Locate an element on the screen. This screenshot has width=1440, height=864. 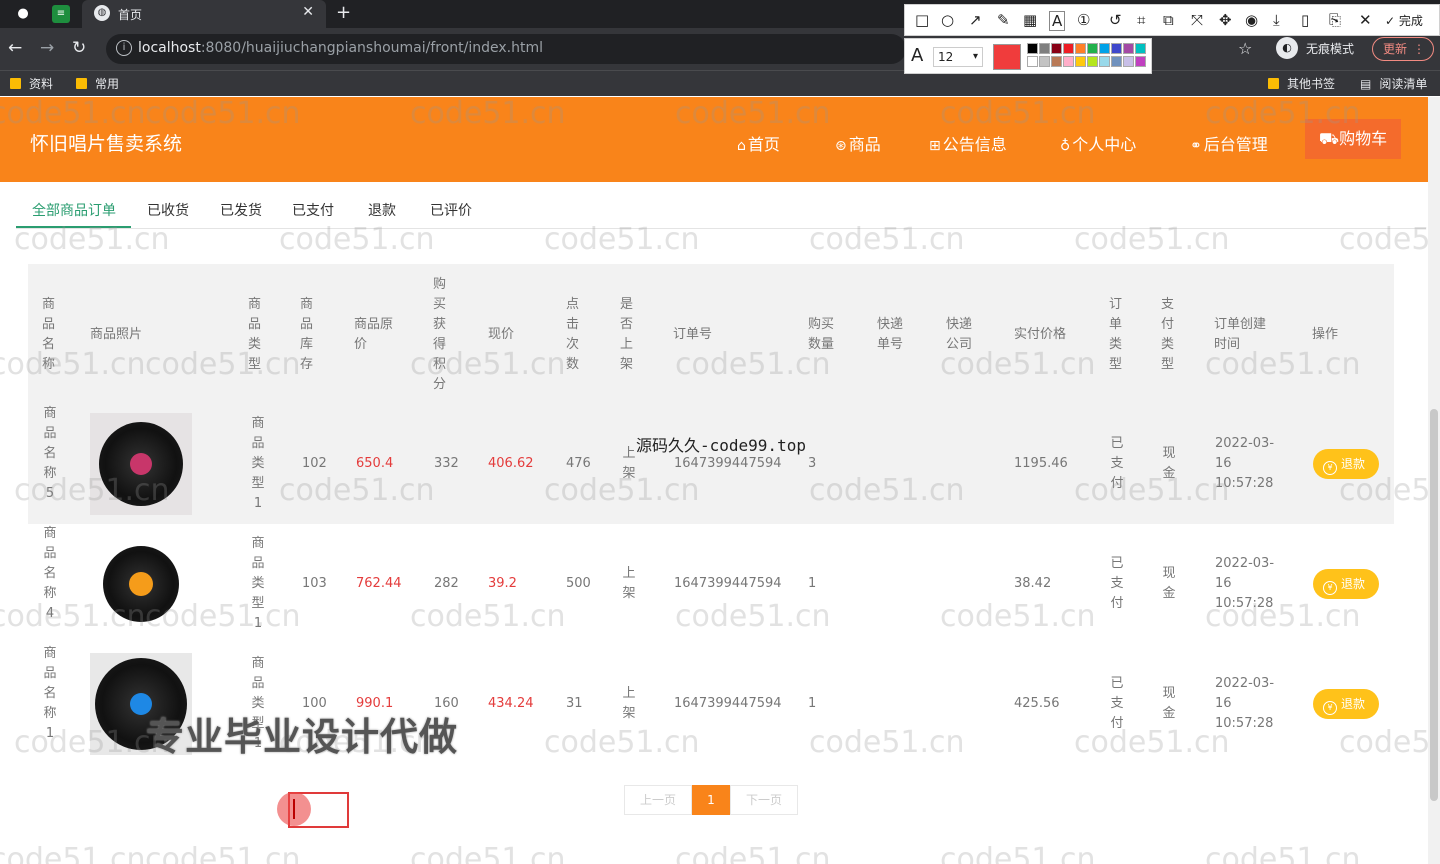
tab-reviewed: 已评价 is located at coordinates (451, 210).